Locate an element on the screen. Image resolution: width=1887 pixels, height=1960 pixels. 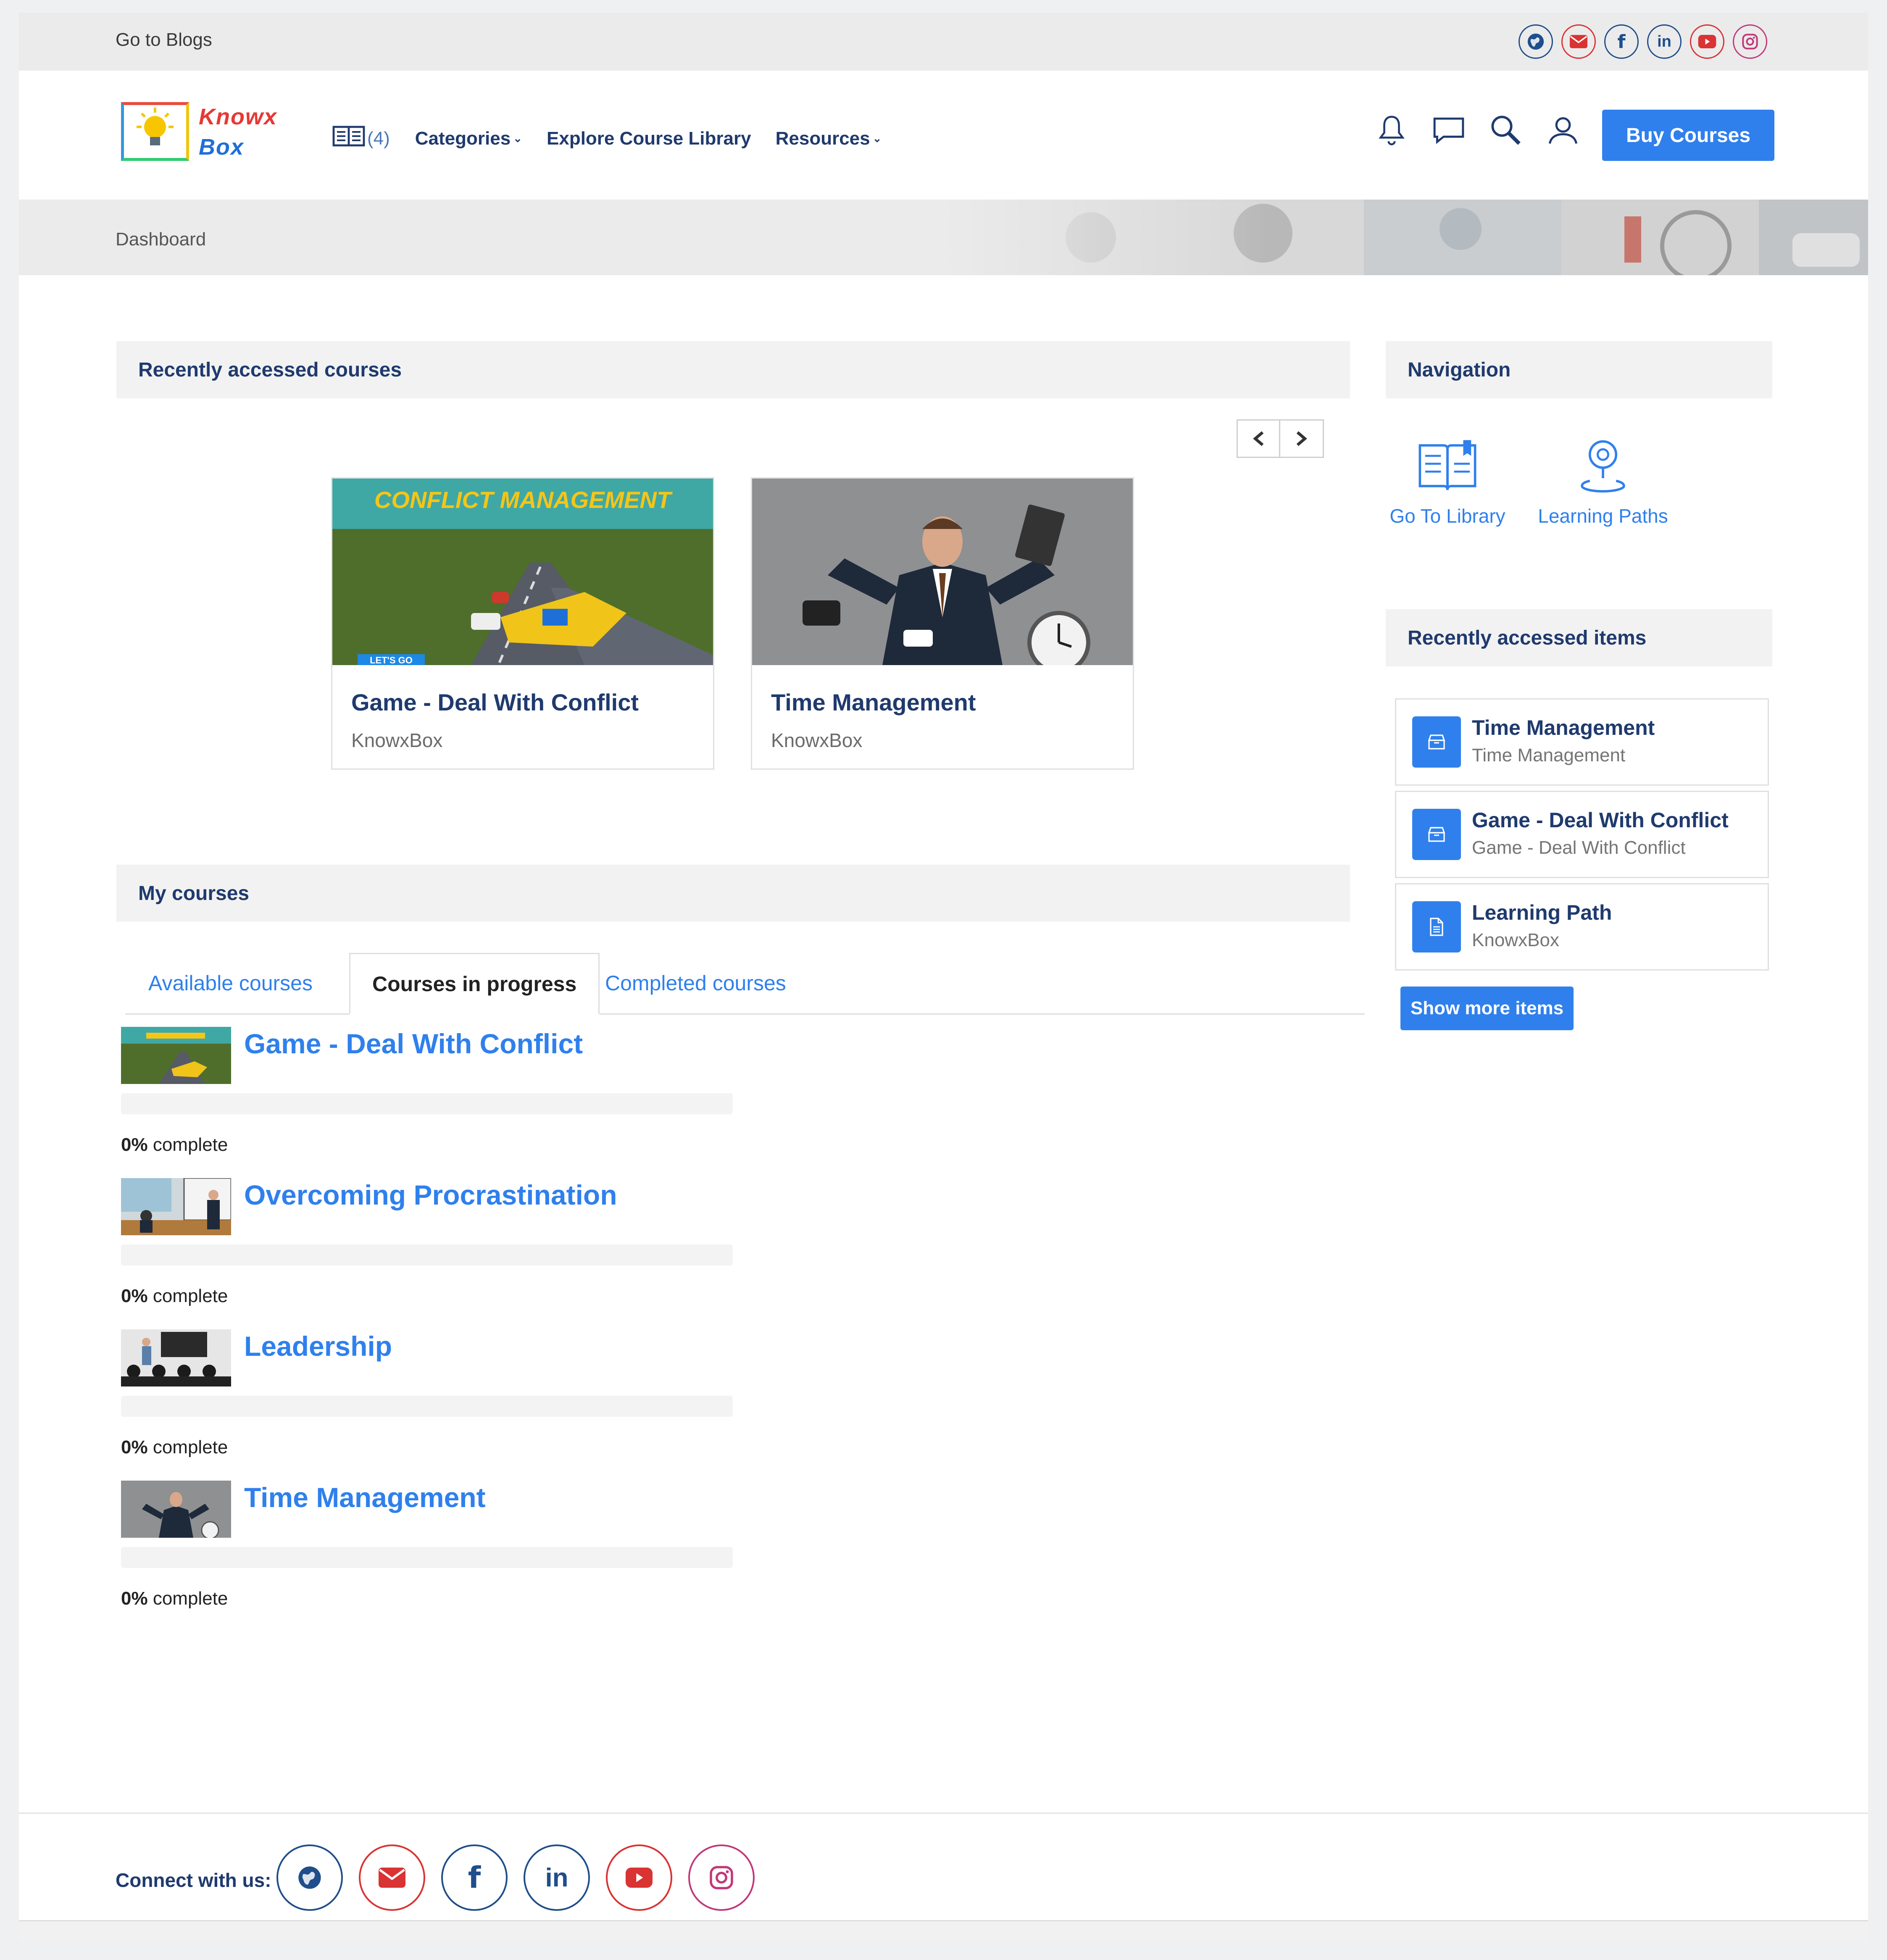
go-to-blogs-link: Go to Blogs is located at coordinates (164, 40).